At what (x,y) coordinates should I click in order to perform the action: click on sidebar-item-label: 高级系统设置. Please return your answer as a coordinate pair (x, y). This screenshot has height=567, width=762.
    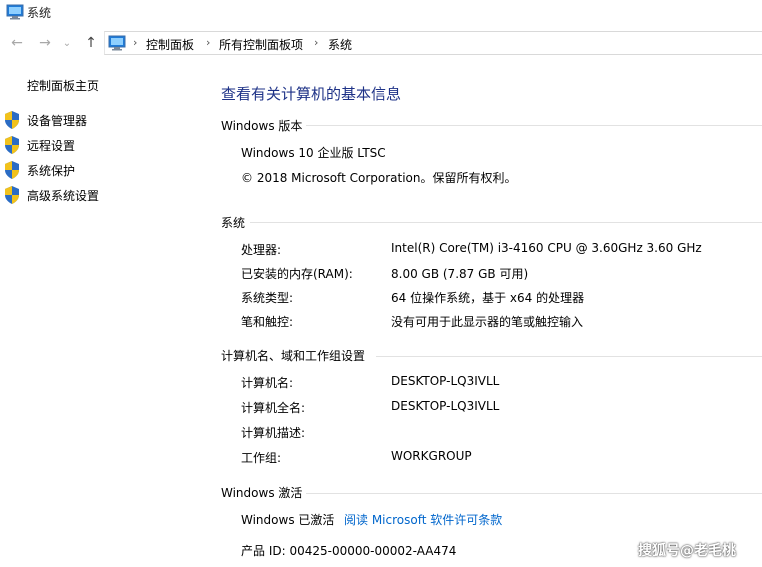
    Looking at the image, I should click on (63, 196).